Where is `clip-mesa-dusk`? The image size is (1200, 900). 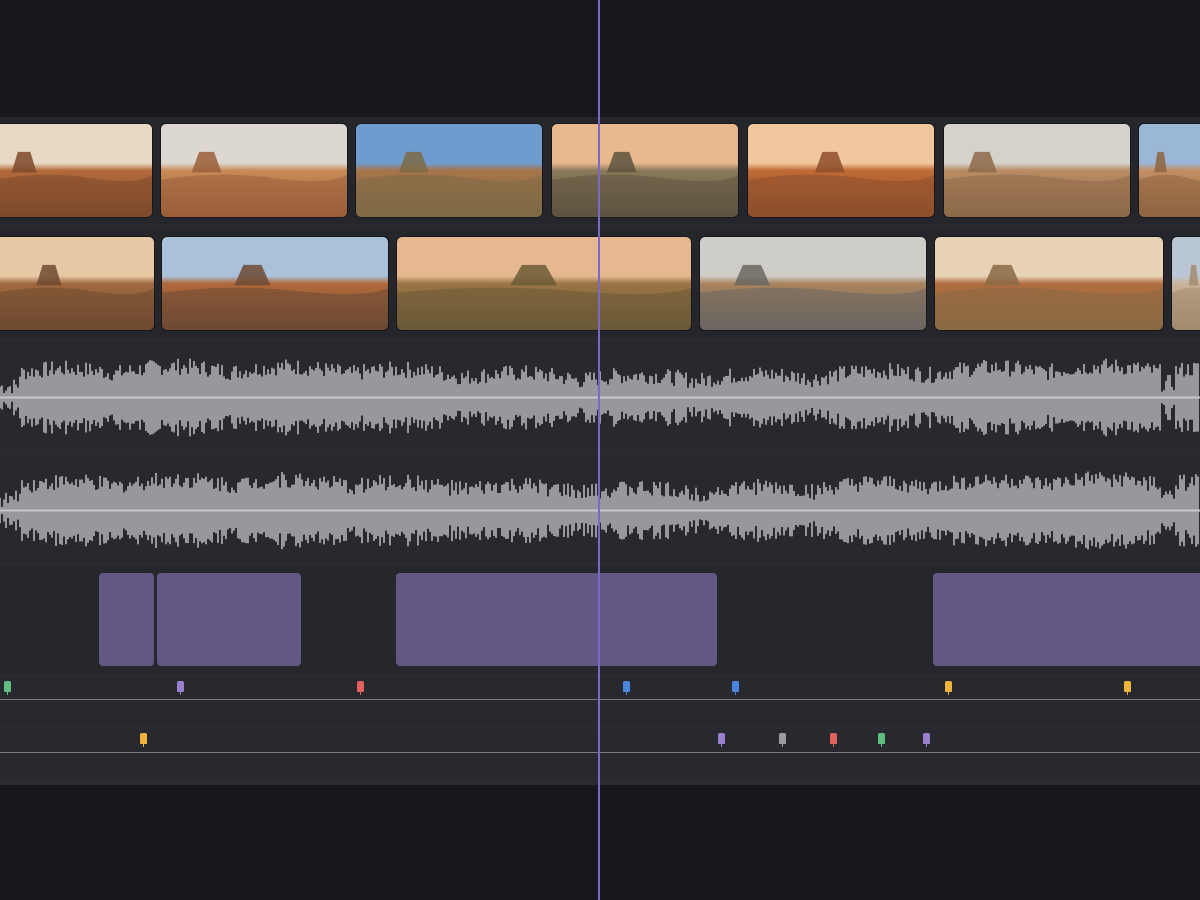 clip-mesa-dusk is located at coordinates (77, 283).